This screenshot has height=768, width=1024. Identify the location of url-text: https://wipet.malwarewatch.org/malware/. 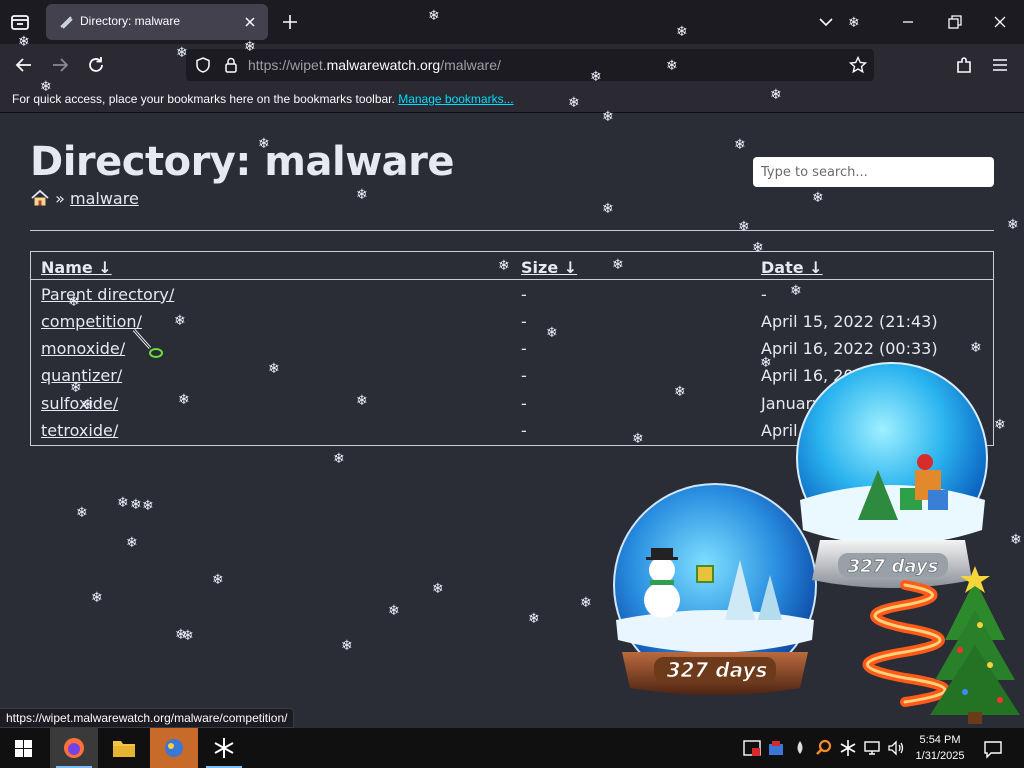
(374, 65).